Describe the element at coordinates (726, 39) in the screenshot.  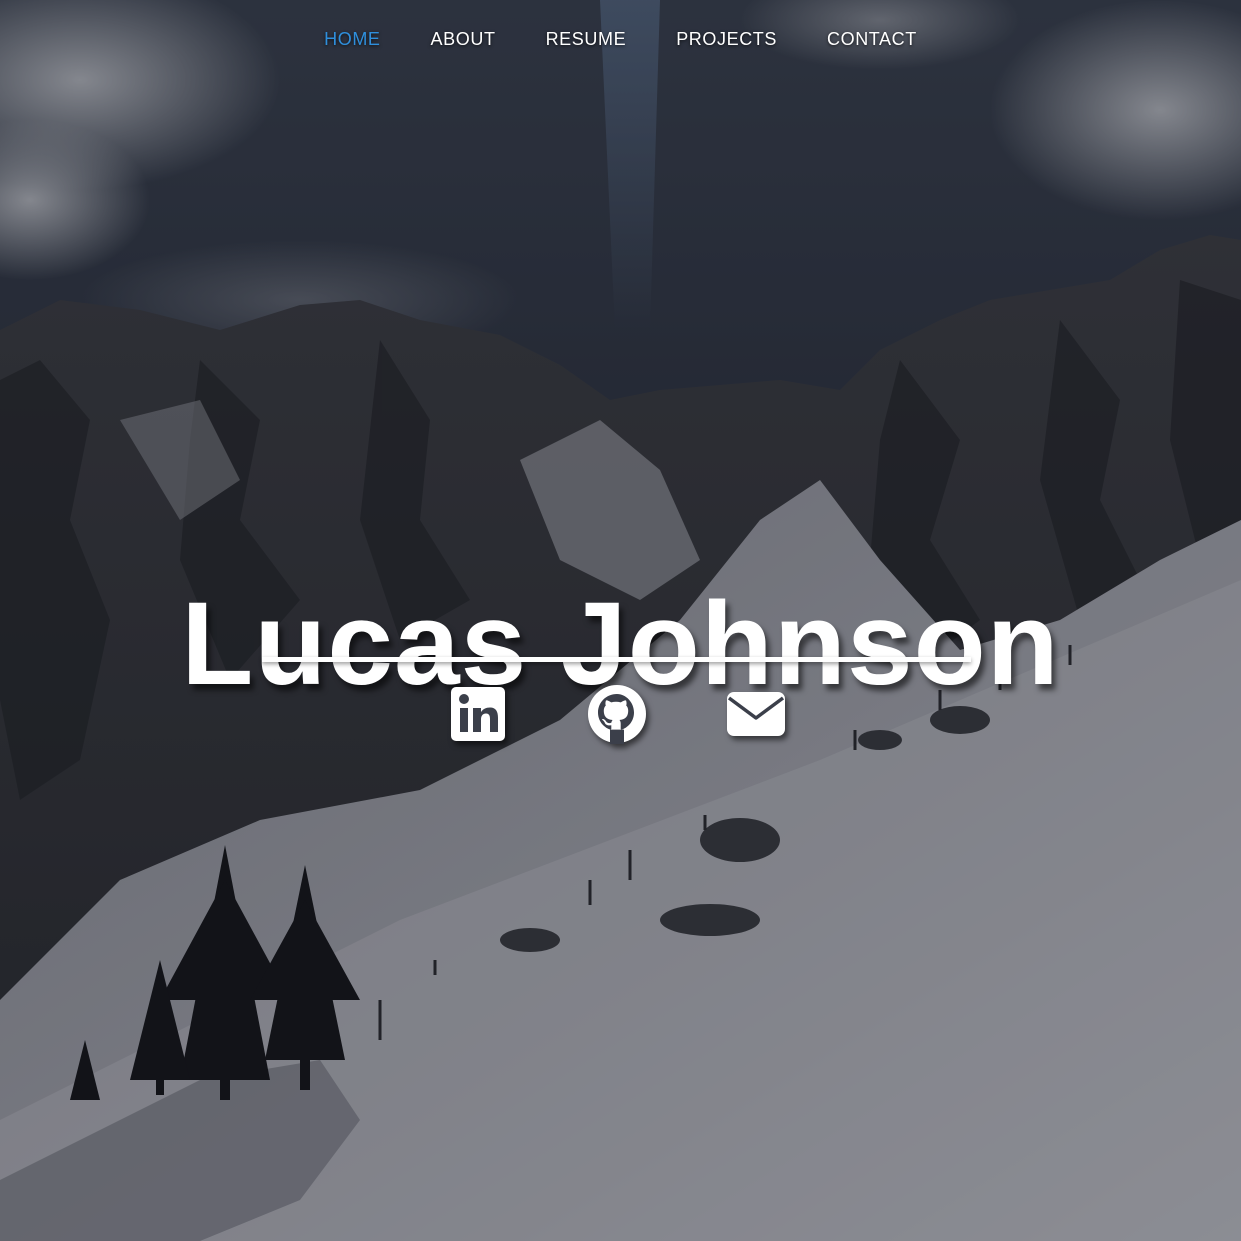
I see `nav-projects: PROJECTS` at that location.